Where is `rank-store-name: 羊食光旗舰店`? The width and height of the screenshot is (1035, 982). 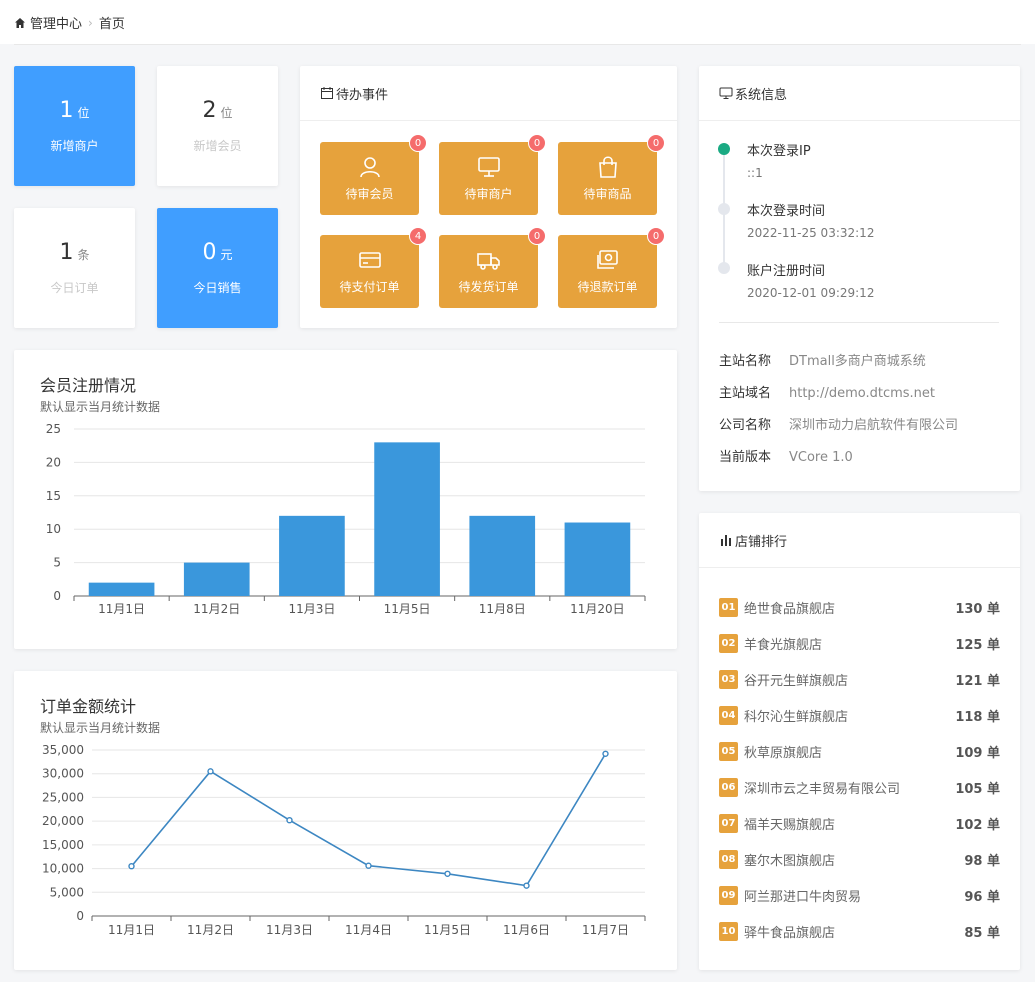 rank-store-name: 羊食光旗舰店 is located at coordinates (783, 645).